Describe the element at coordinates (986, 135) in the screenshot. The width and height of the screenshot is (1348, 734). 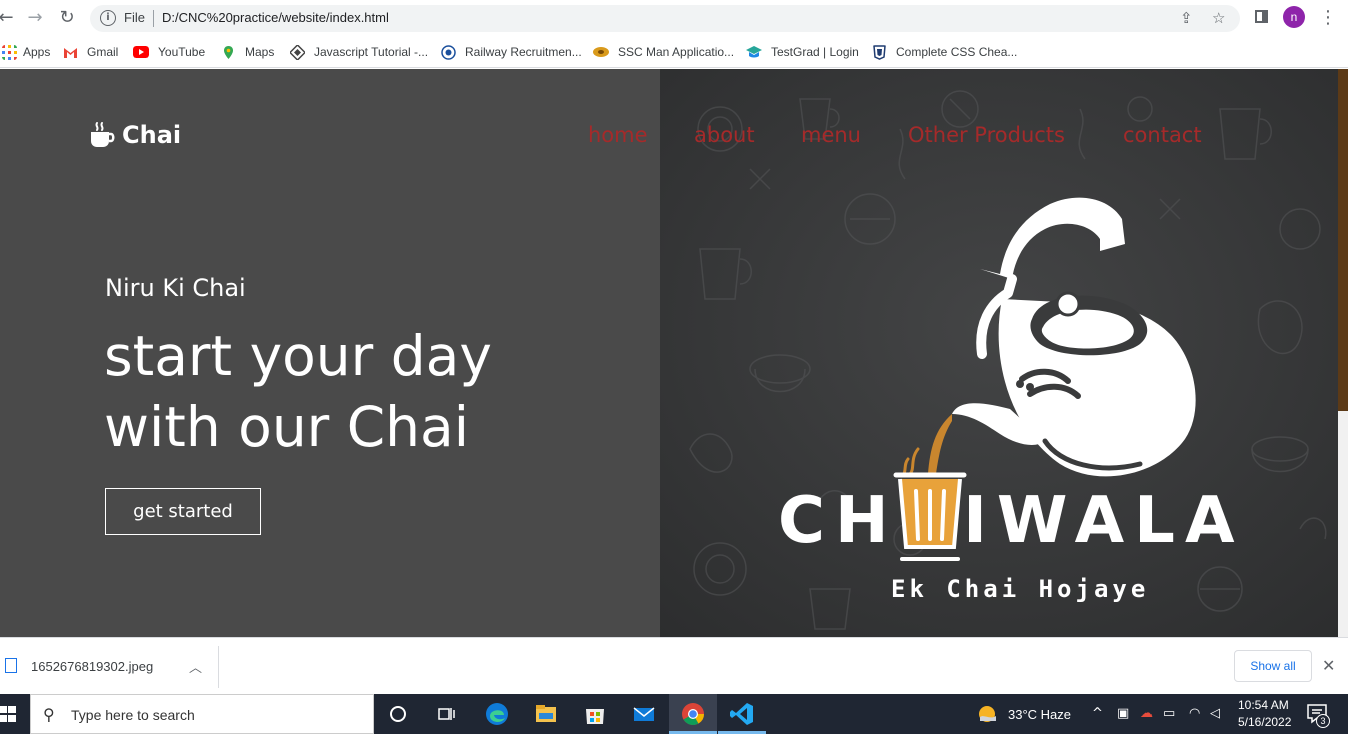
I see `nav-link-other-products: Other Products` at that location.